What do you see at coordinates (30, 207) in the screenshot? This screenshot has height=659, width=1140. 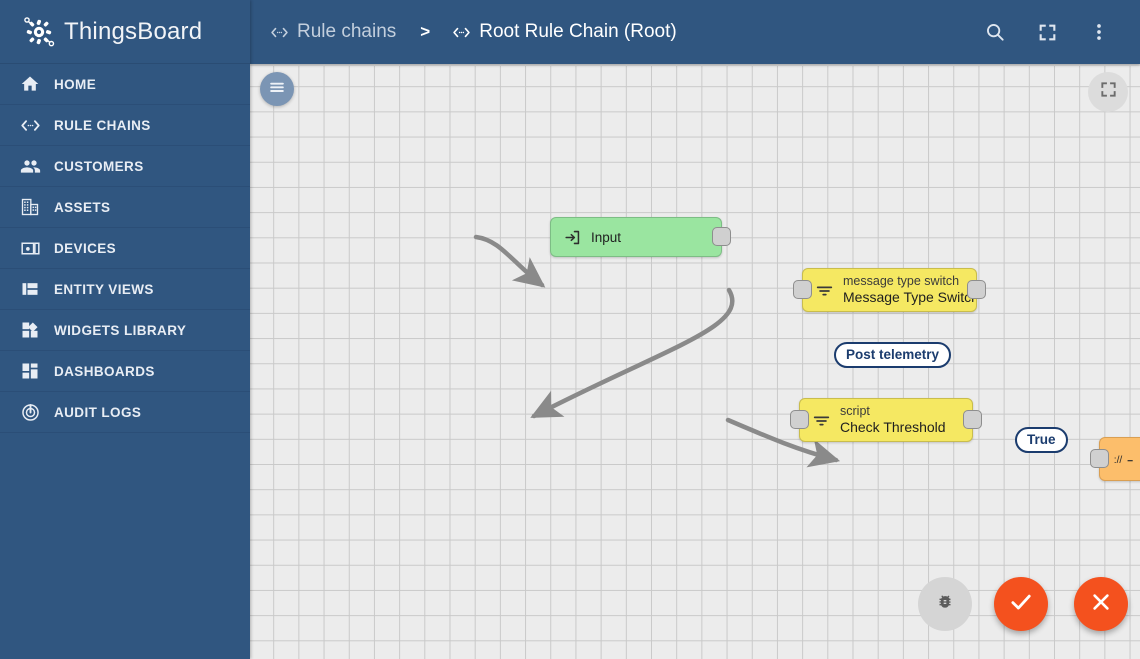 I see `assets-icon` at bounding box center [30, 207].